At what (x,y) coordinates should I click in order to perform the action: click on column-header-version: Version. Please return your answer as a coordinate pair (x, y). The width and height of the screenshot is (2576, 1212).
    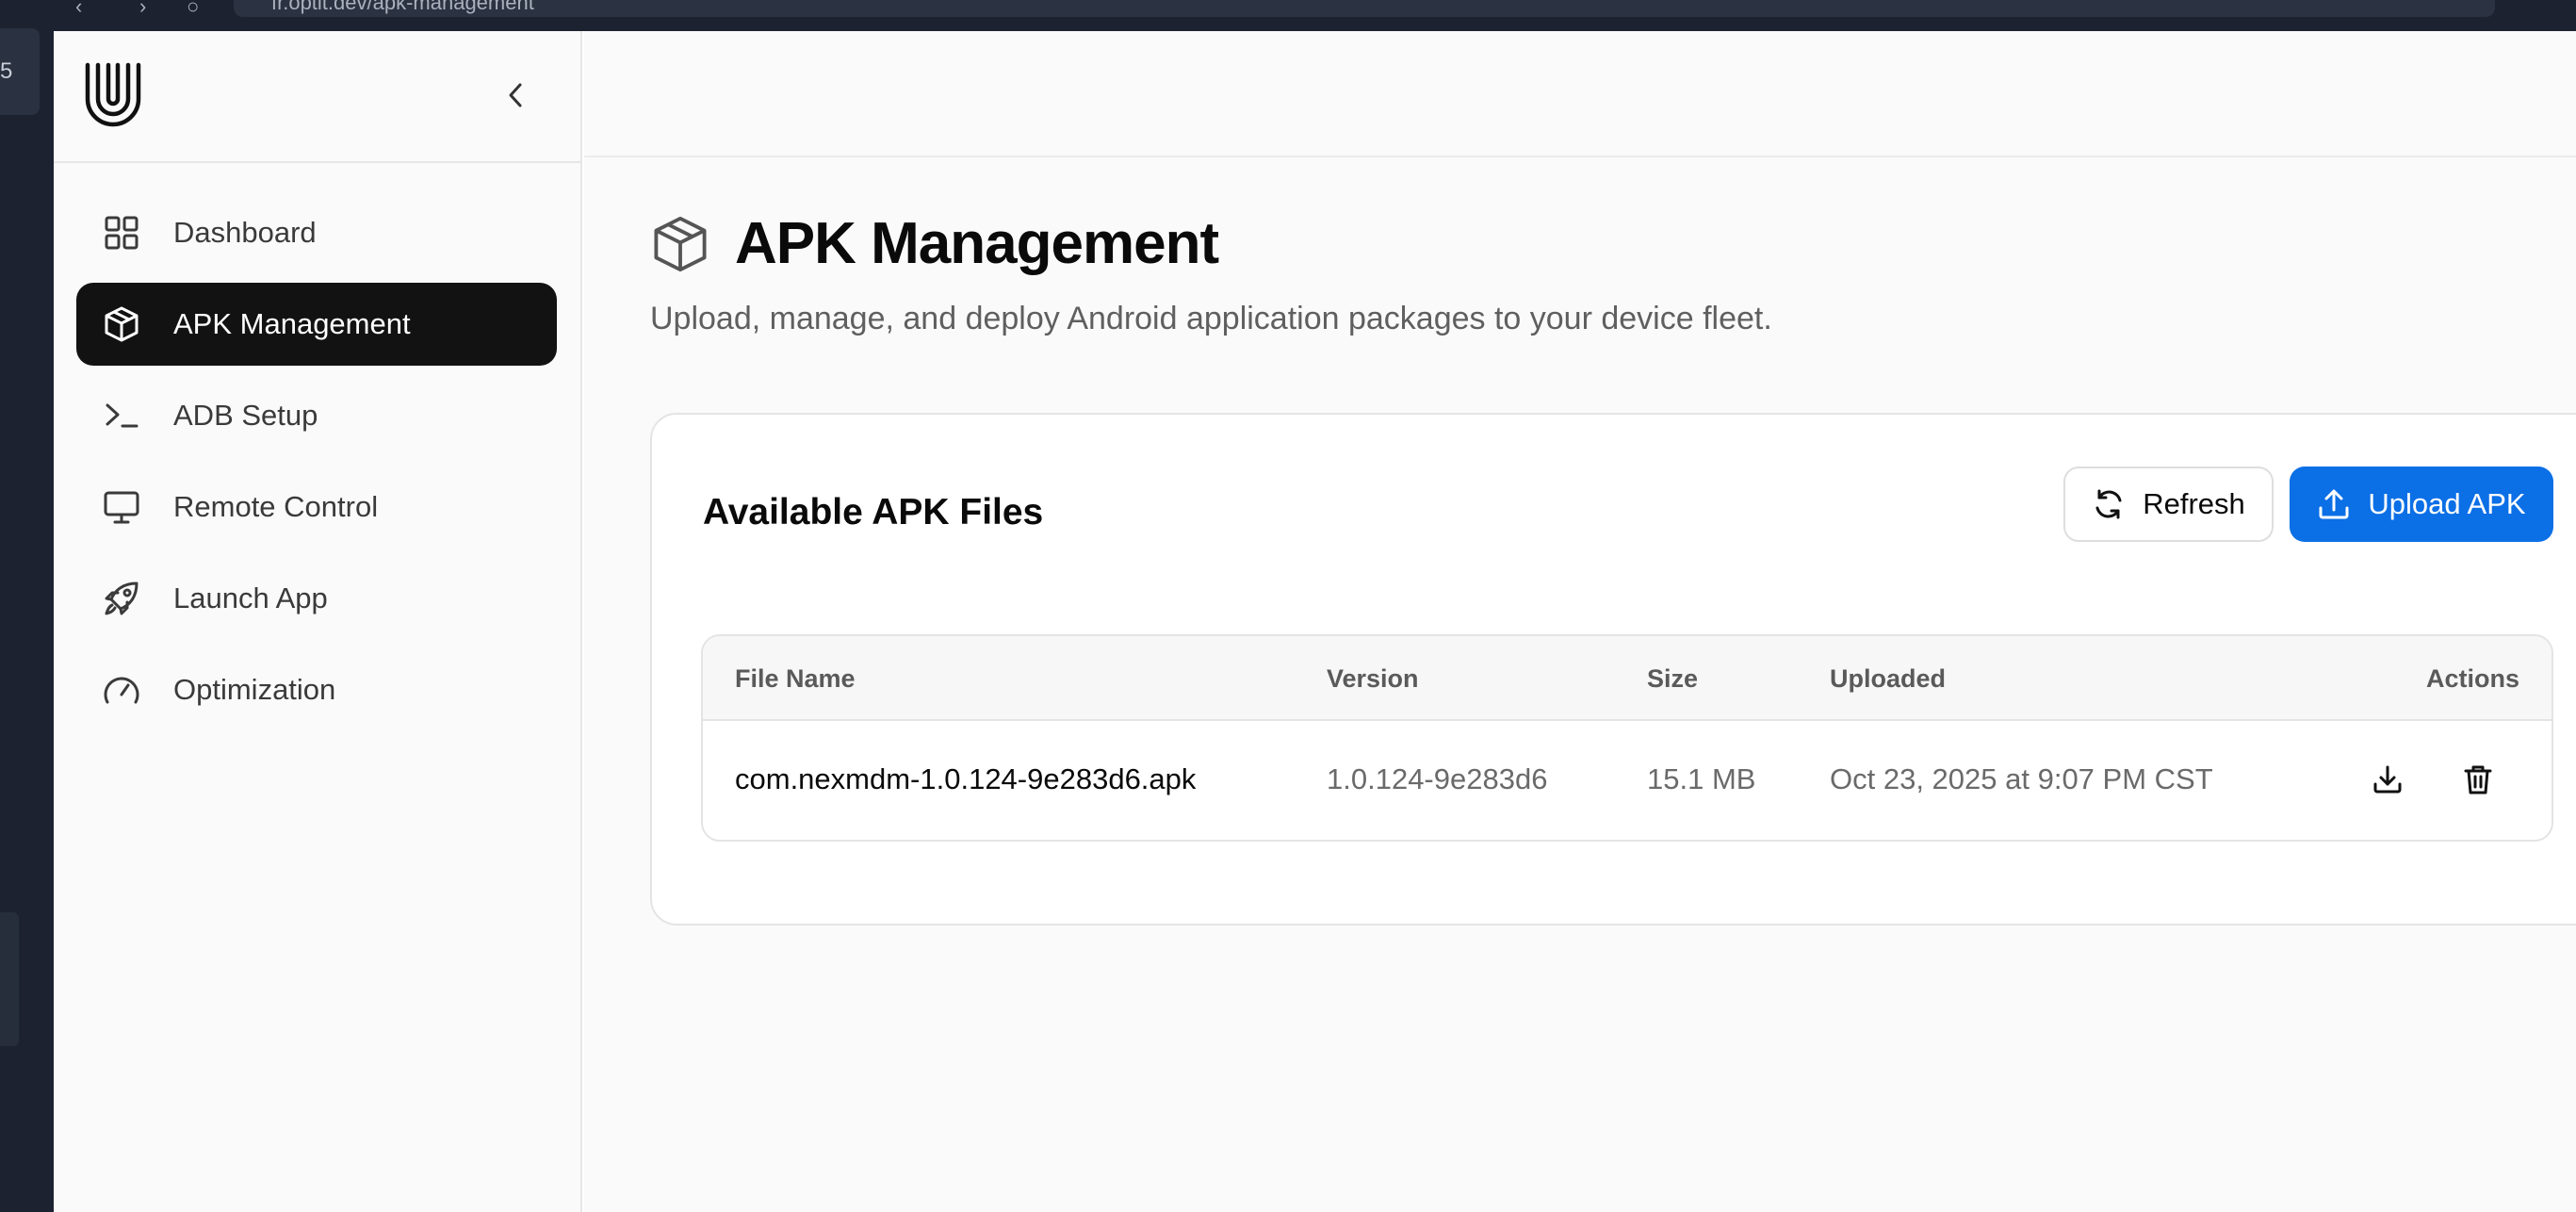
    Looking at the image, I should click on (1373, 679).